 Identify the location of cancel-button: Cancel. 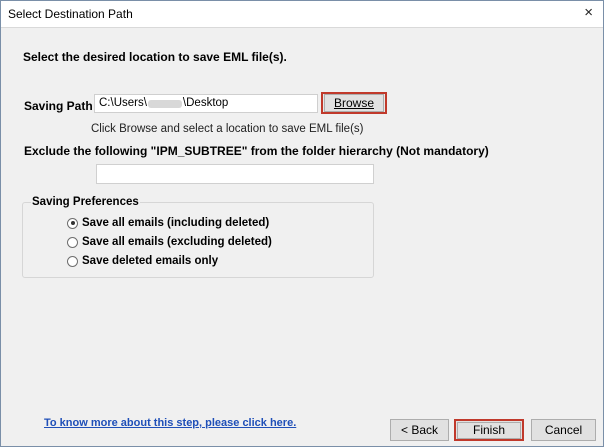
(563, 430).